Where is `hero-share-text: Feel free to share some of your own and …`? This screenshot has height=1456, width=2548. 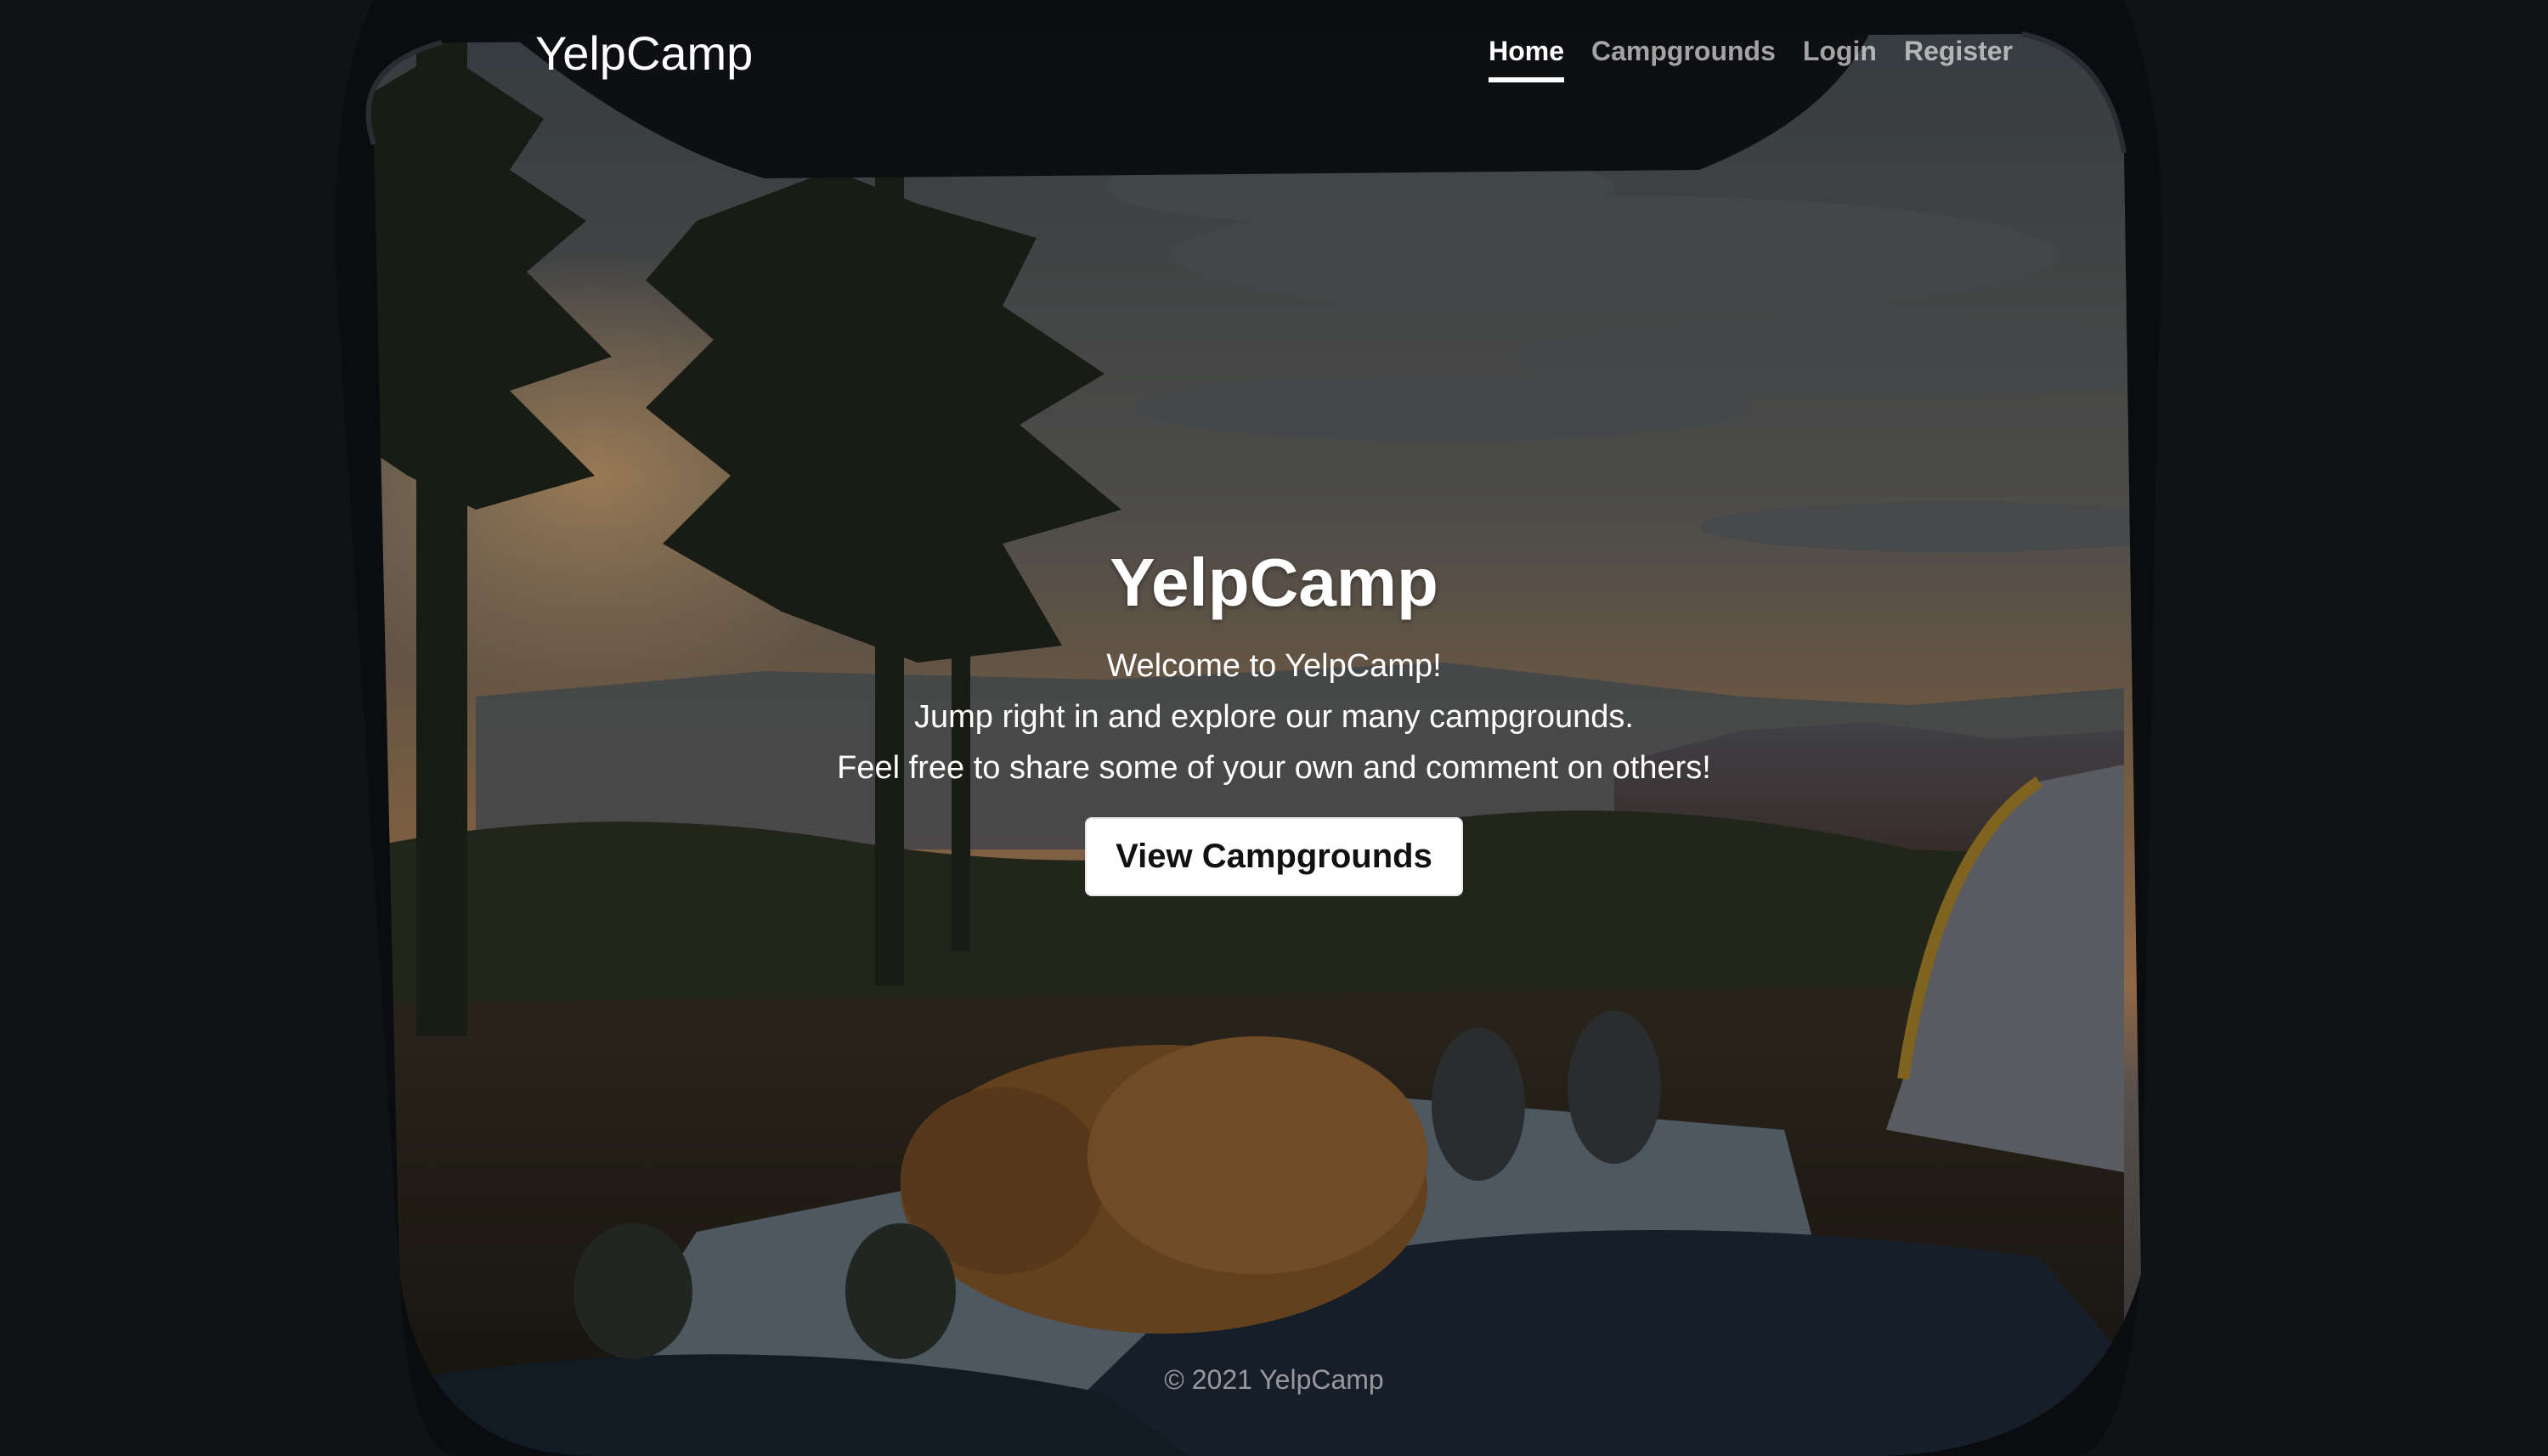 hero-share-text: Feel free to share some of your own and … is located at coordinates (1274, 768).